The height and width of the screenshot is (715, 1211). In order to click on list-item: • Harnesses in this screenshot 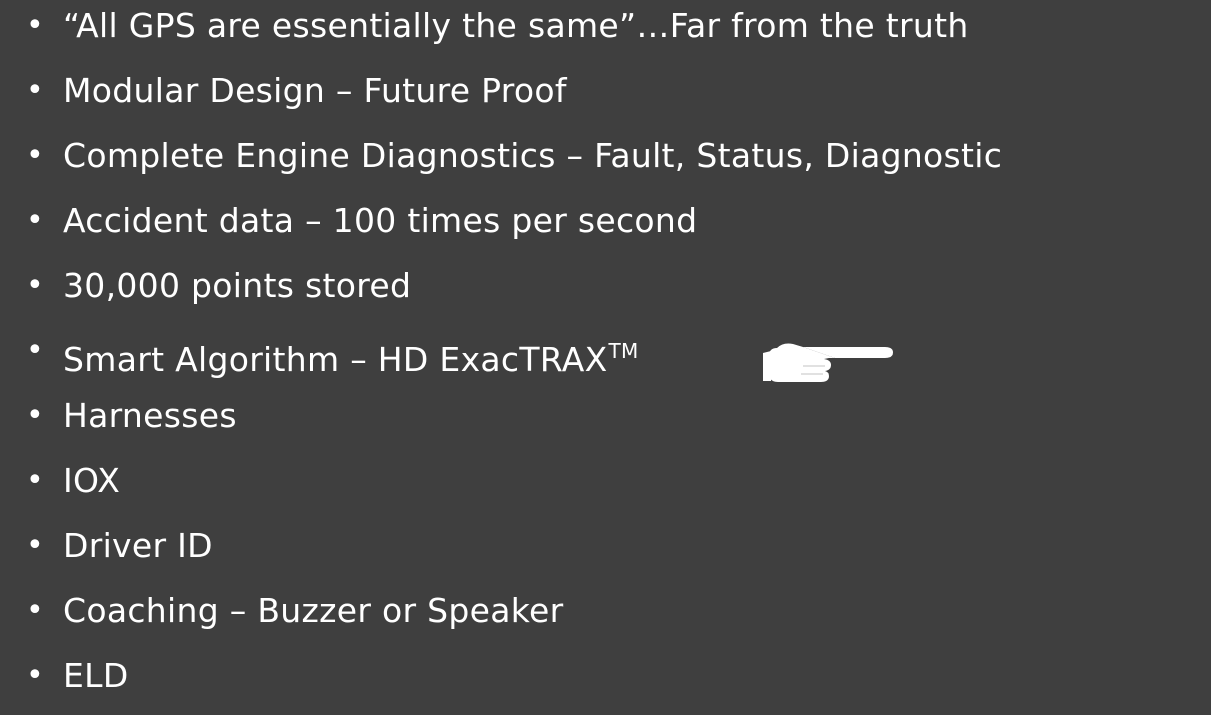, I will do `click(605, 422)`.